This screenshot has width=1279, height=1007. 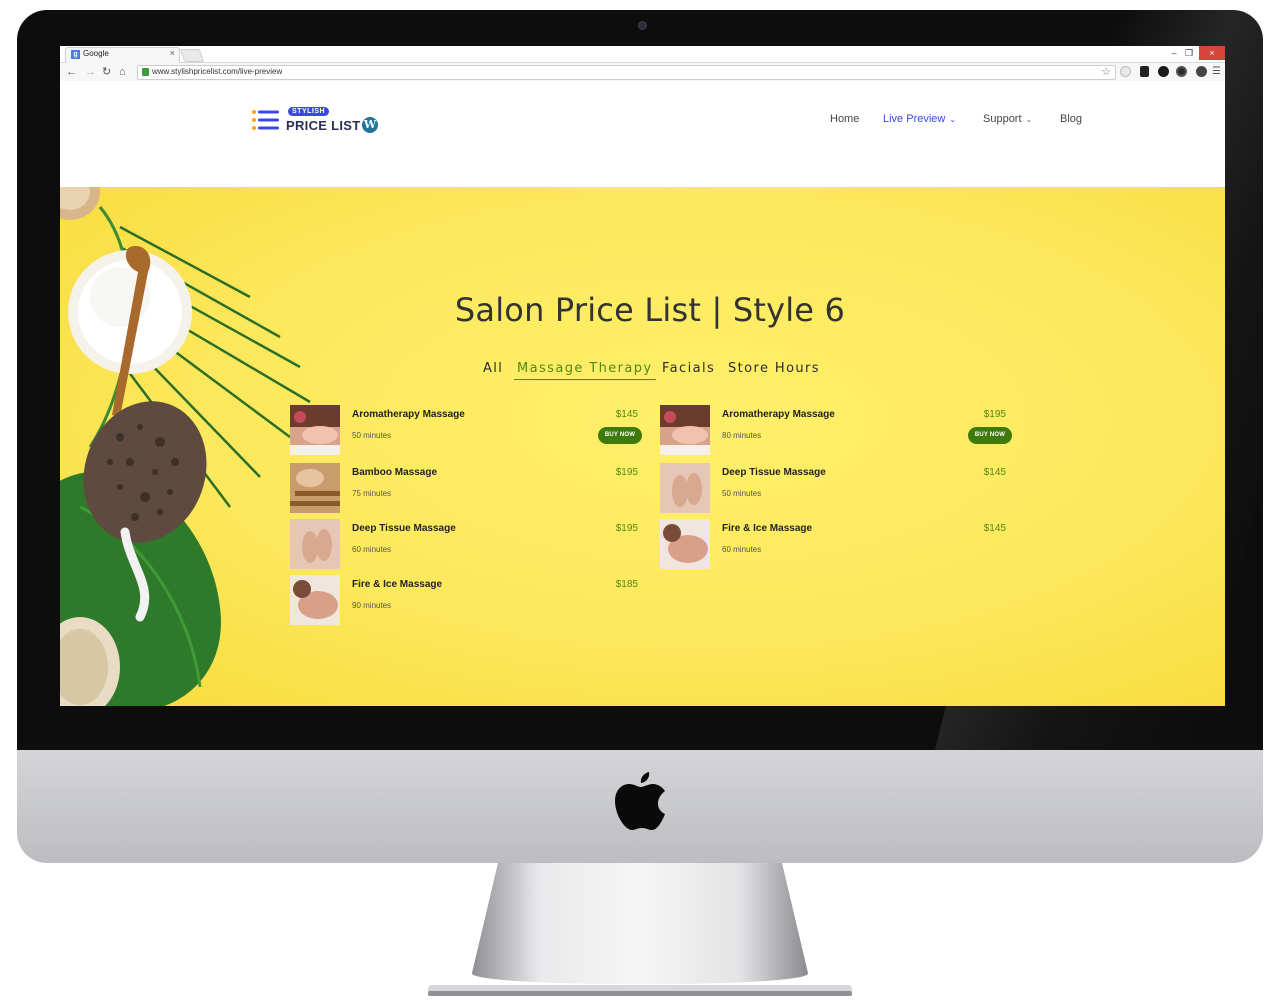 I want to click on site-logo: STYLISH PRICE LIST W, so click(x=322, y=122).